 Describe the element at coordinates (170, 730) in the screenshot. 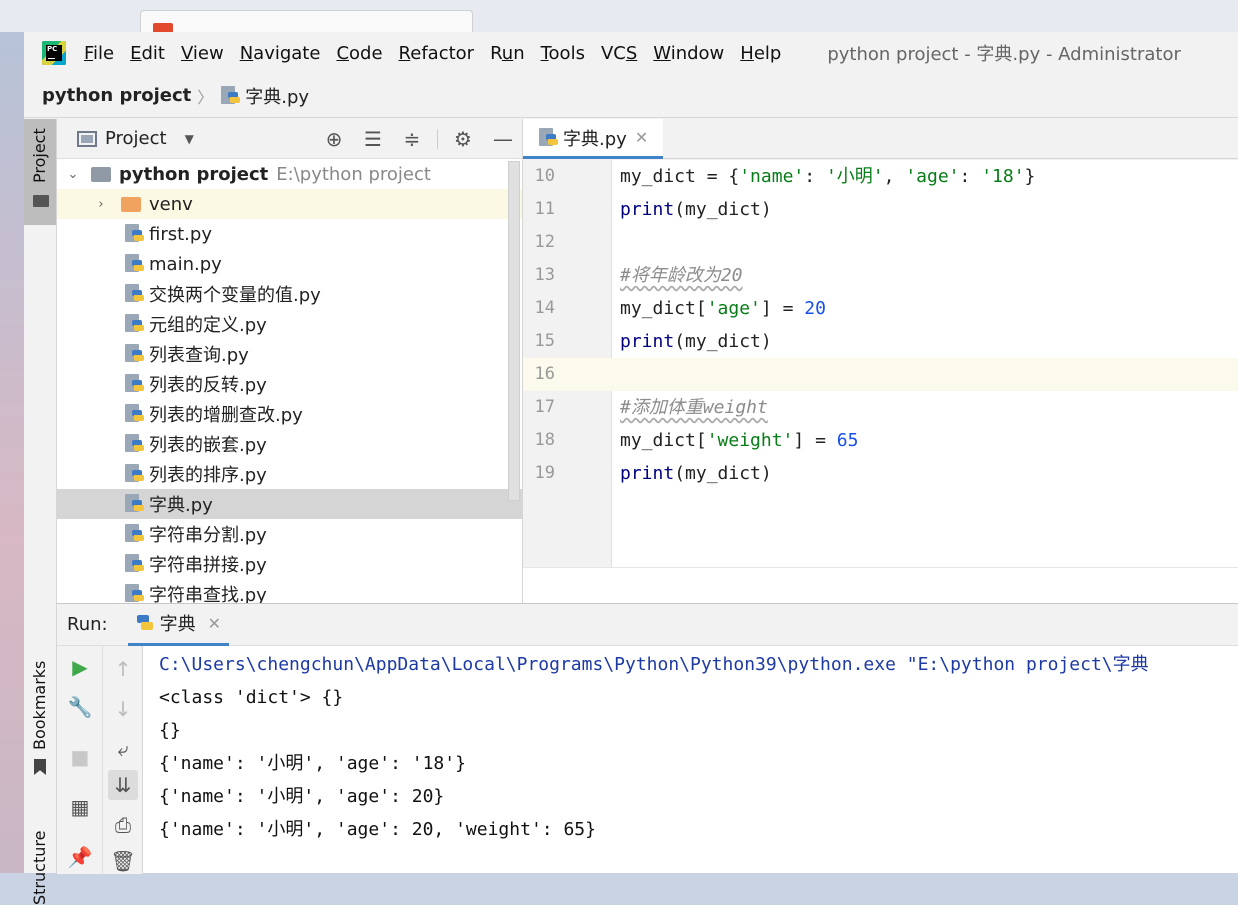

I see `console-line: {}` at that location.